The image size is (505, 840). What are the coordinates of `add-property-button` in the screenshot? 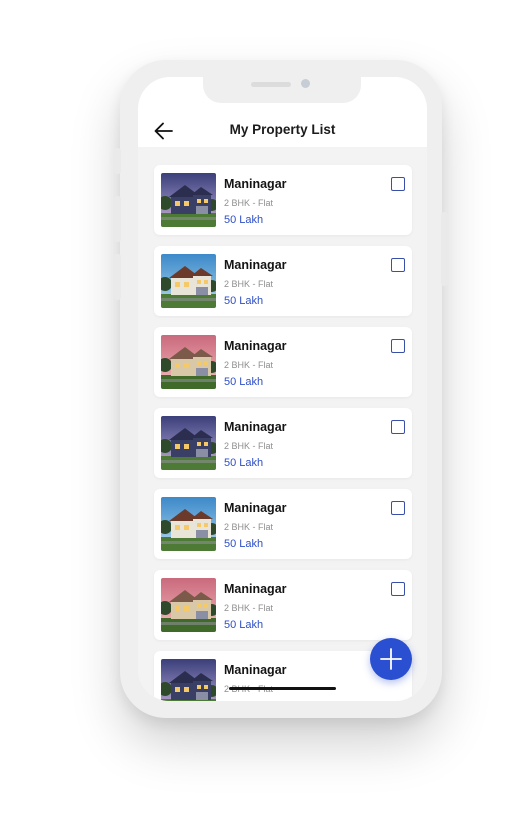 It's located at (391, 659).